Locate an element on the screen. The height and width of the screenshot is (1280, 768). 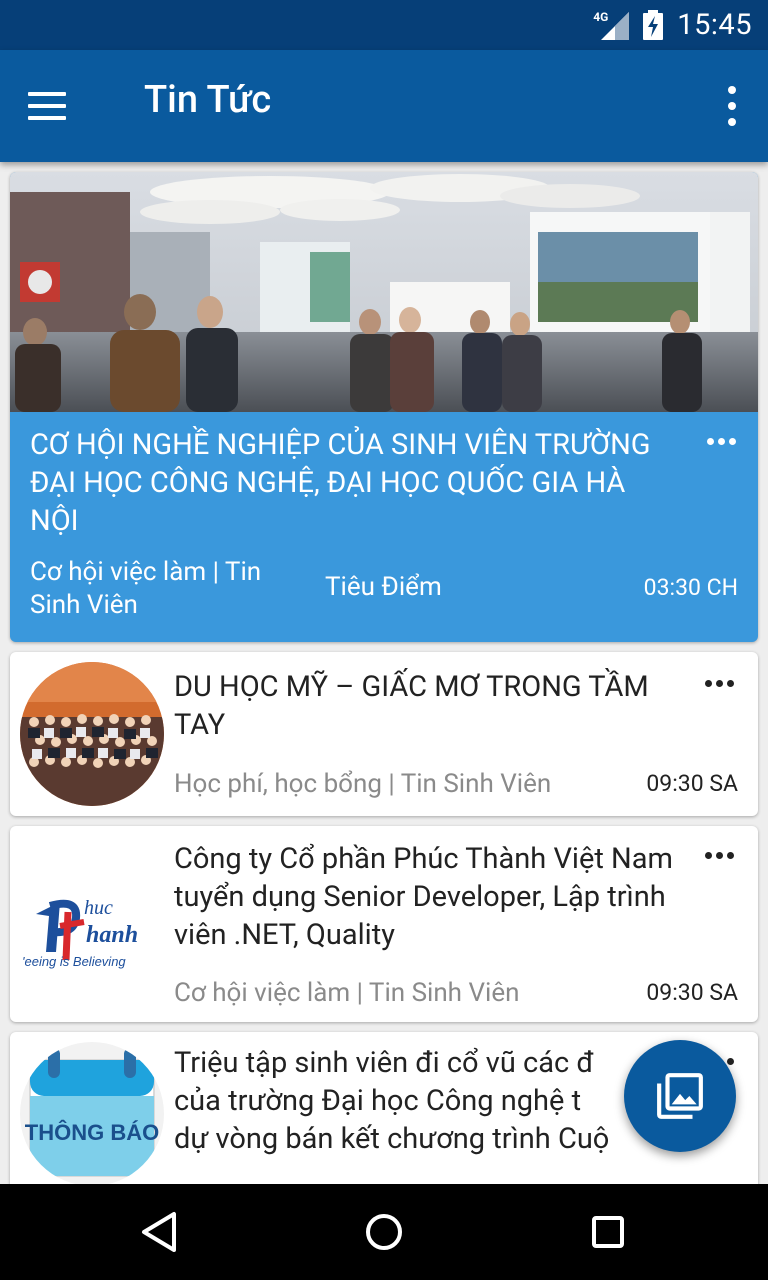
article-thumbnail is located at coordinates (92, 734).